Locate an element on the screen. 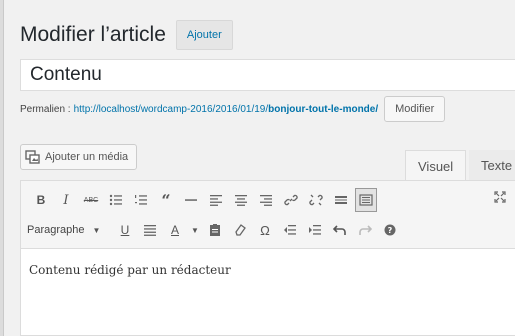 This screenshot has width=515, height=336. toolbar-row-1: B I ABC “ is located at coordinates (199, 200).